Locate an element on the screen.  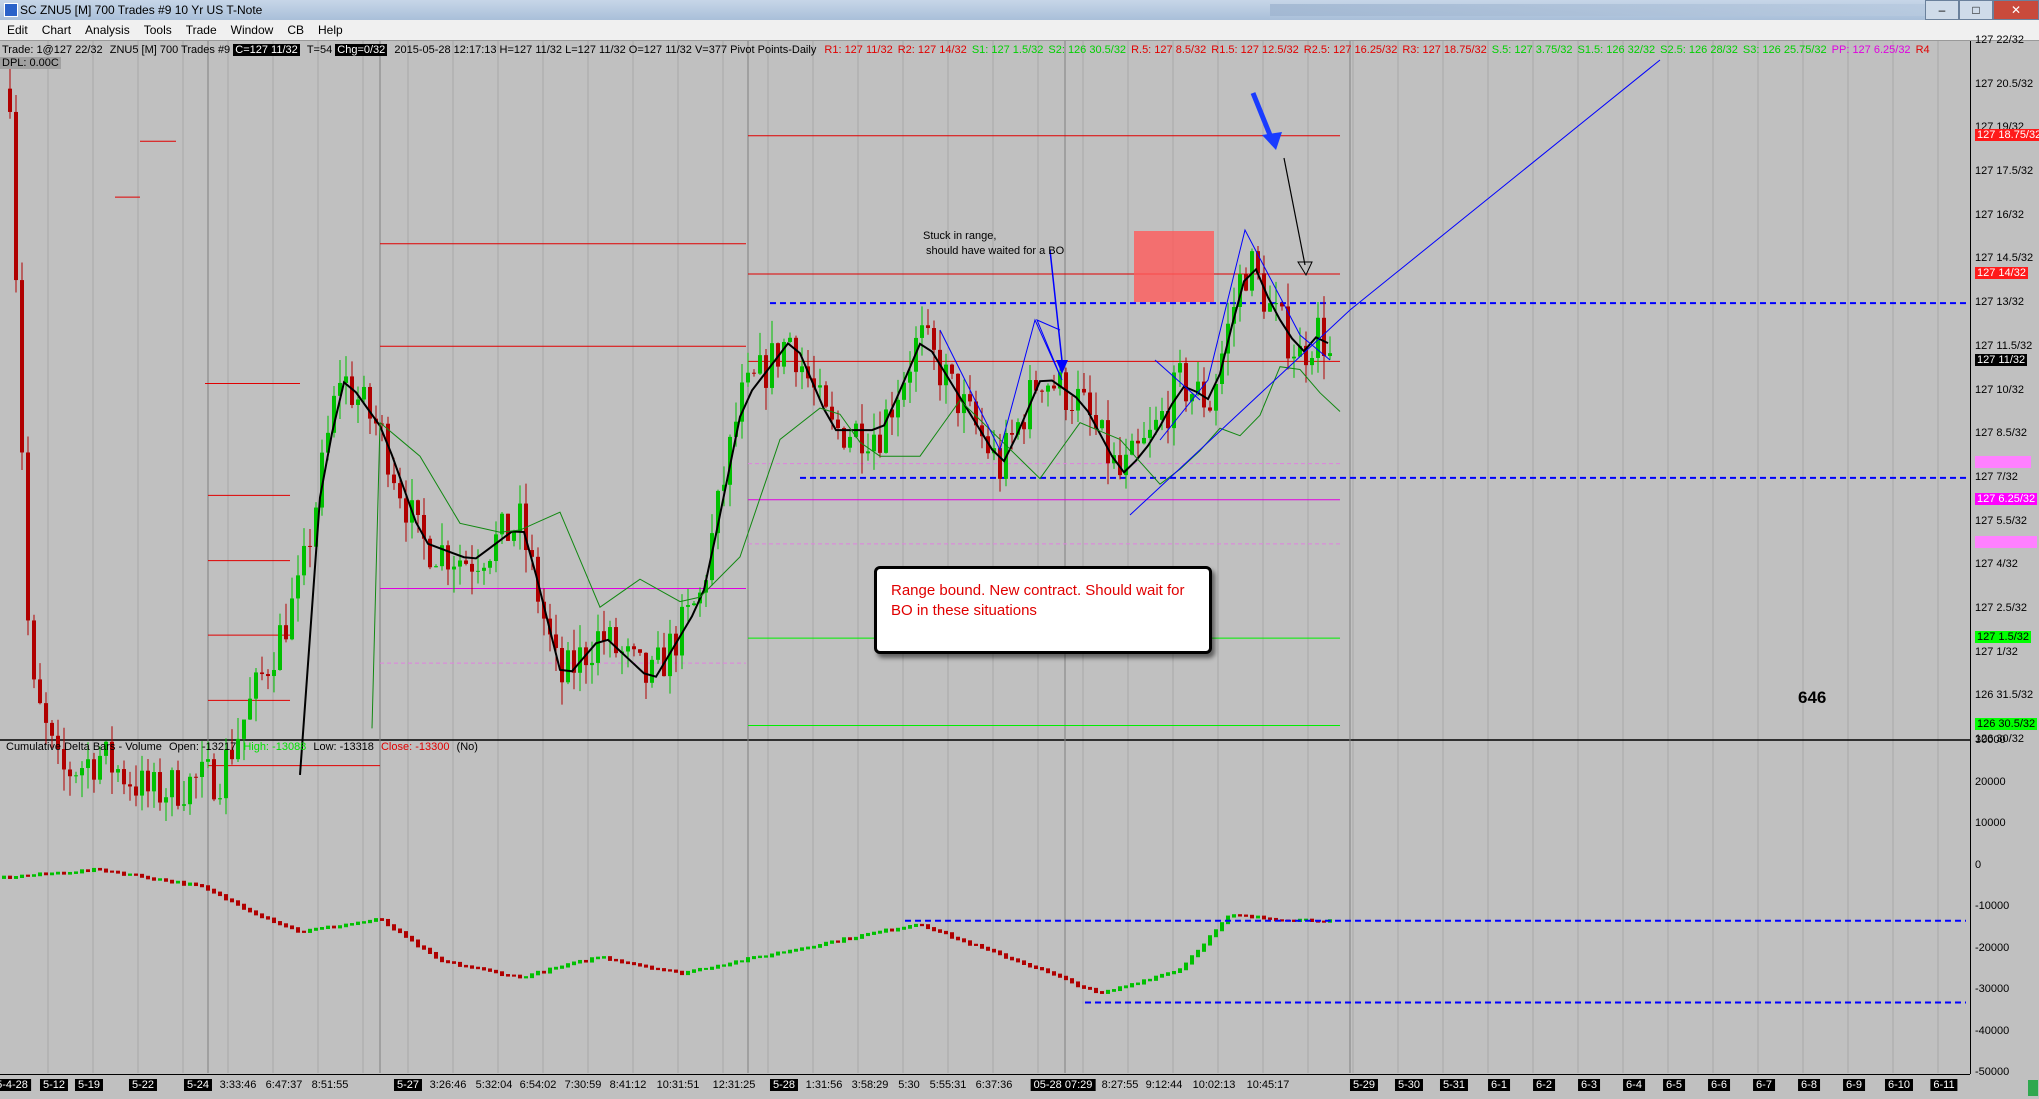
menu-help: Help is located at coordinates (330, 30).